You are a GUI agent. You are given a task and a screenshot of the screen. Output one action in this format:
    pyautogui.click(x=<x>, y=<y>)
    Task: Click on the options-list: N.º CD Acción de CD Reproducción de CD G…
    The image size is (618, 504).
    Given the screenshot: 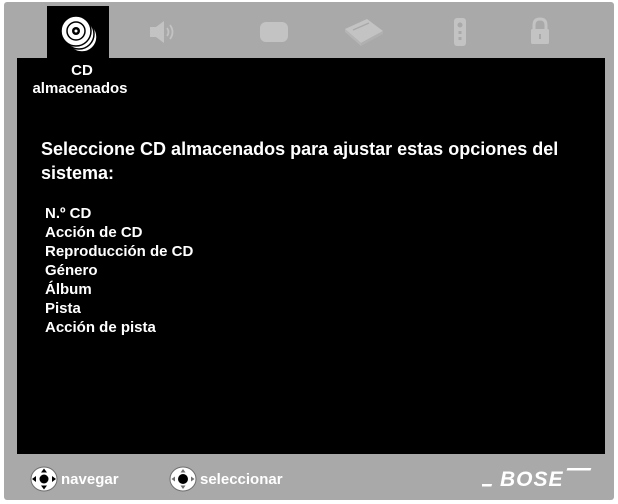 What is the action you would take?
    pyautogui.click(x=119, y=270)
    